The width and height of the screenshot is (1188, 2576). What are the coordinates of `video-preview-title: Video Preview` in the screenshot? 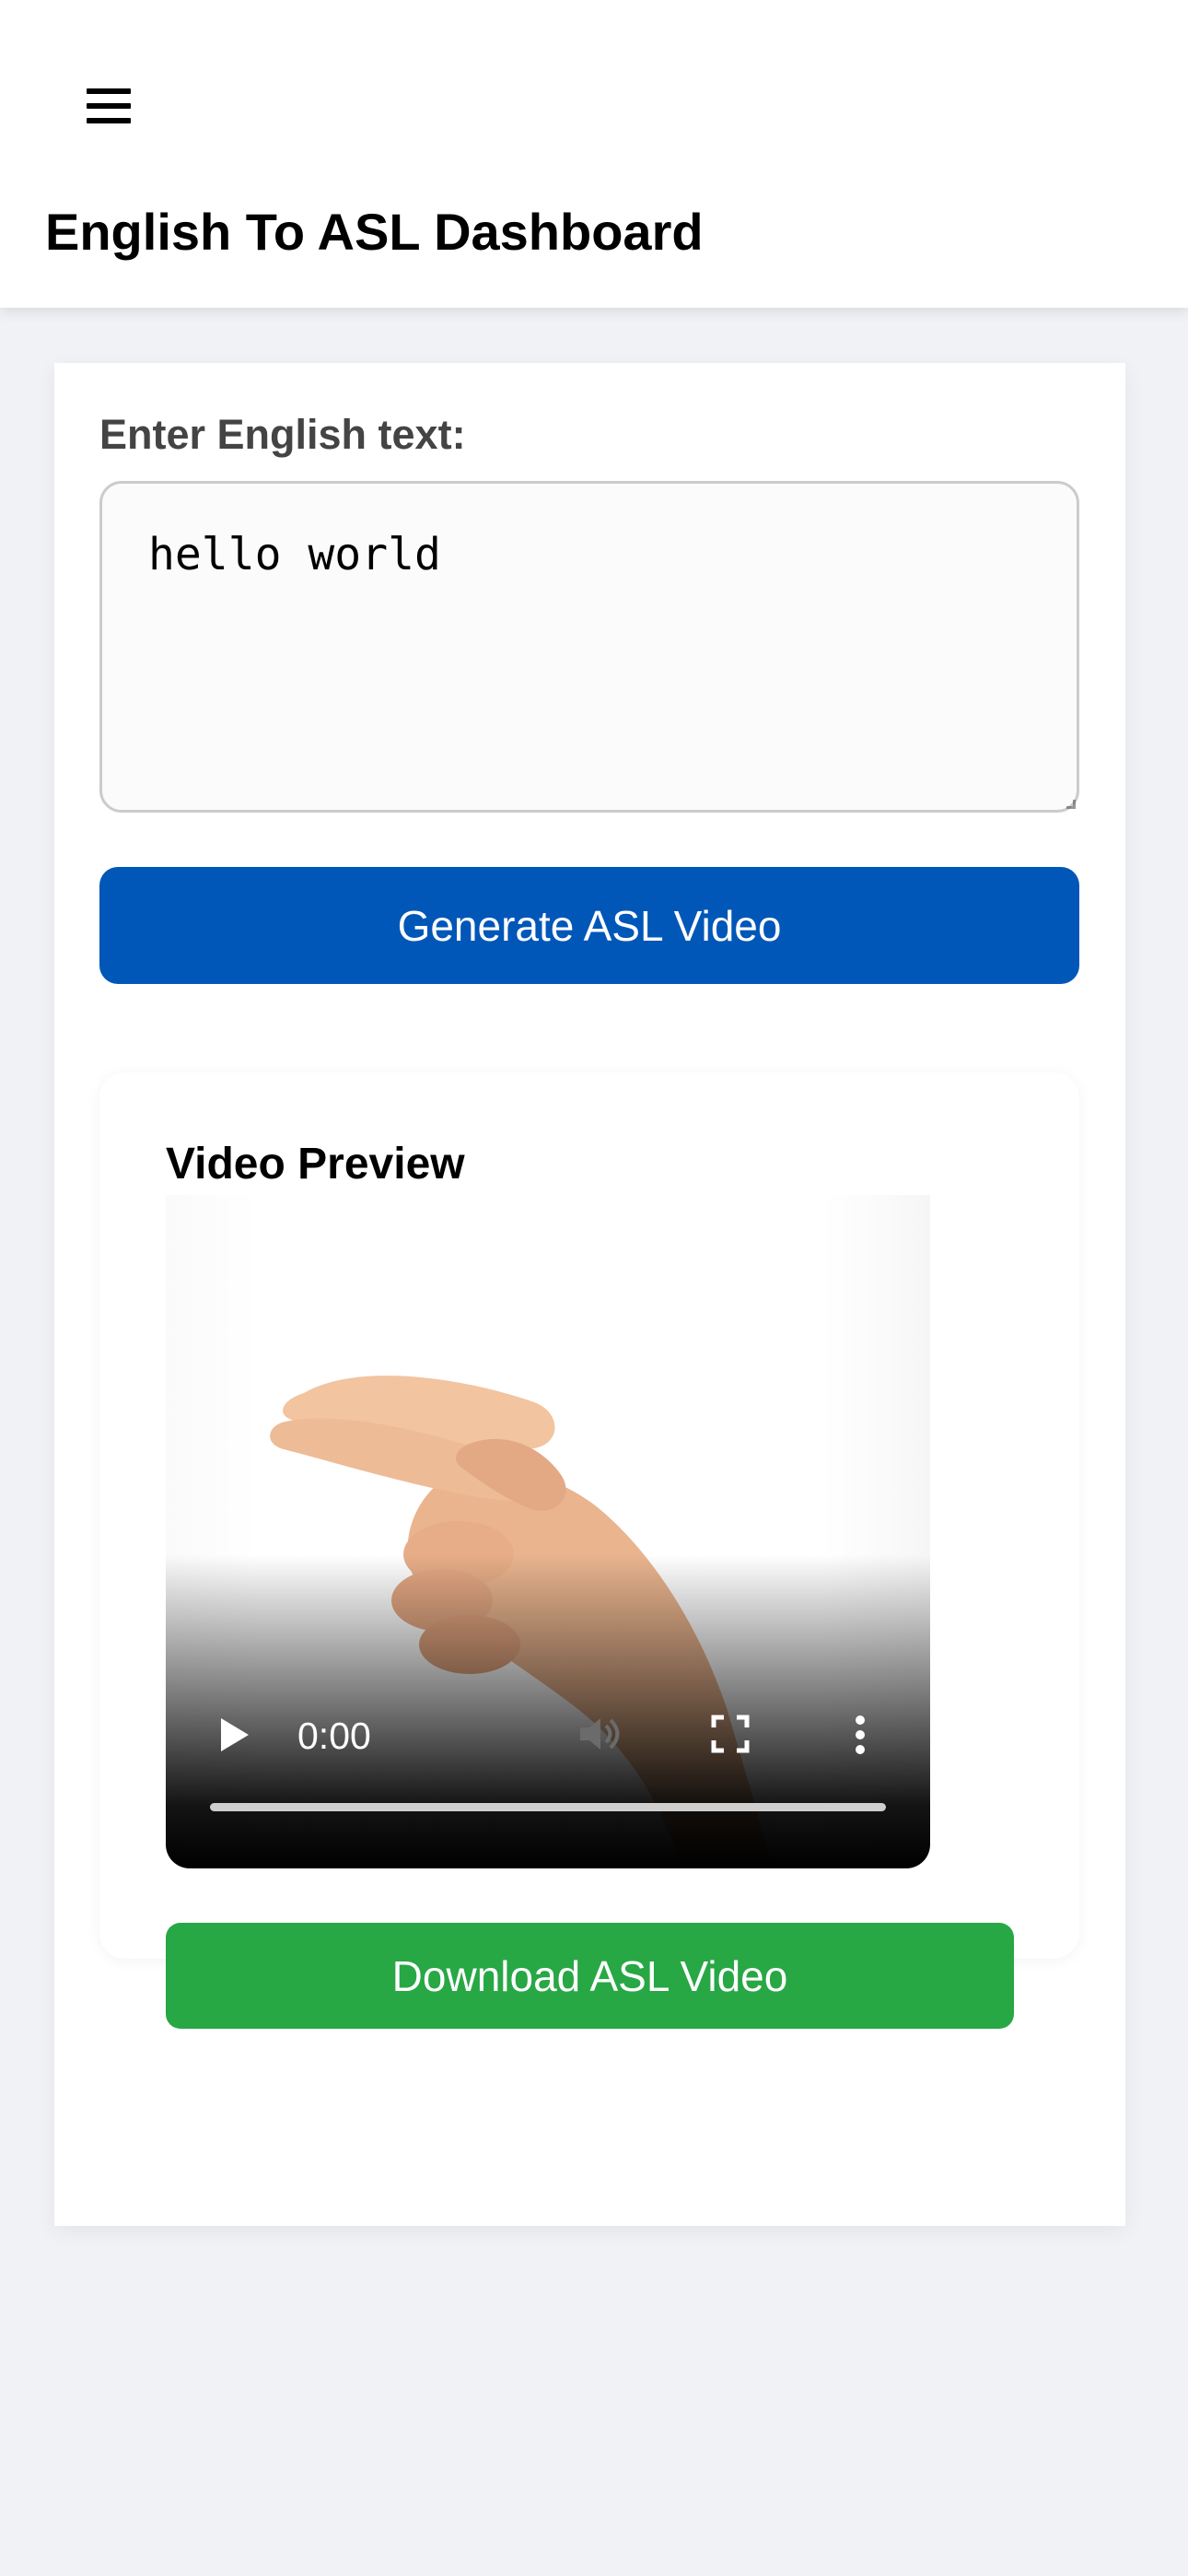 It's located at (315, 1164).